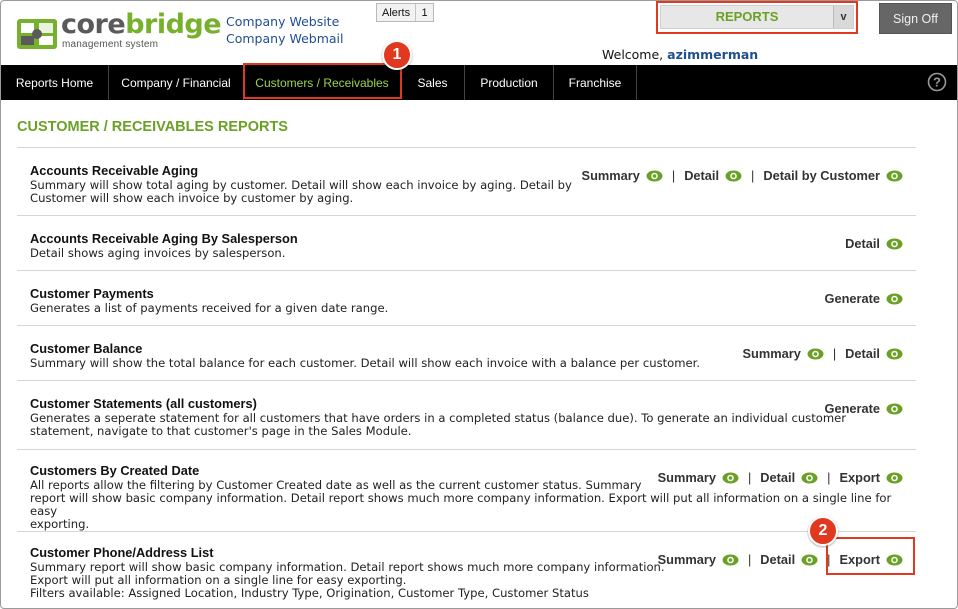  What do you see at coordinates (284, 38) in the screenshot?
I see `company-webmail-link: Company Webmail` at bounding box center [284, 38].